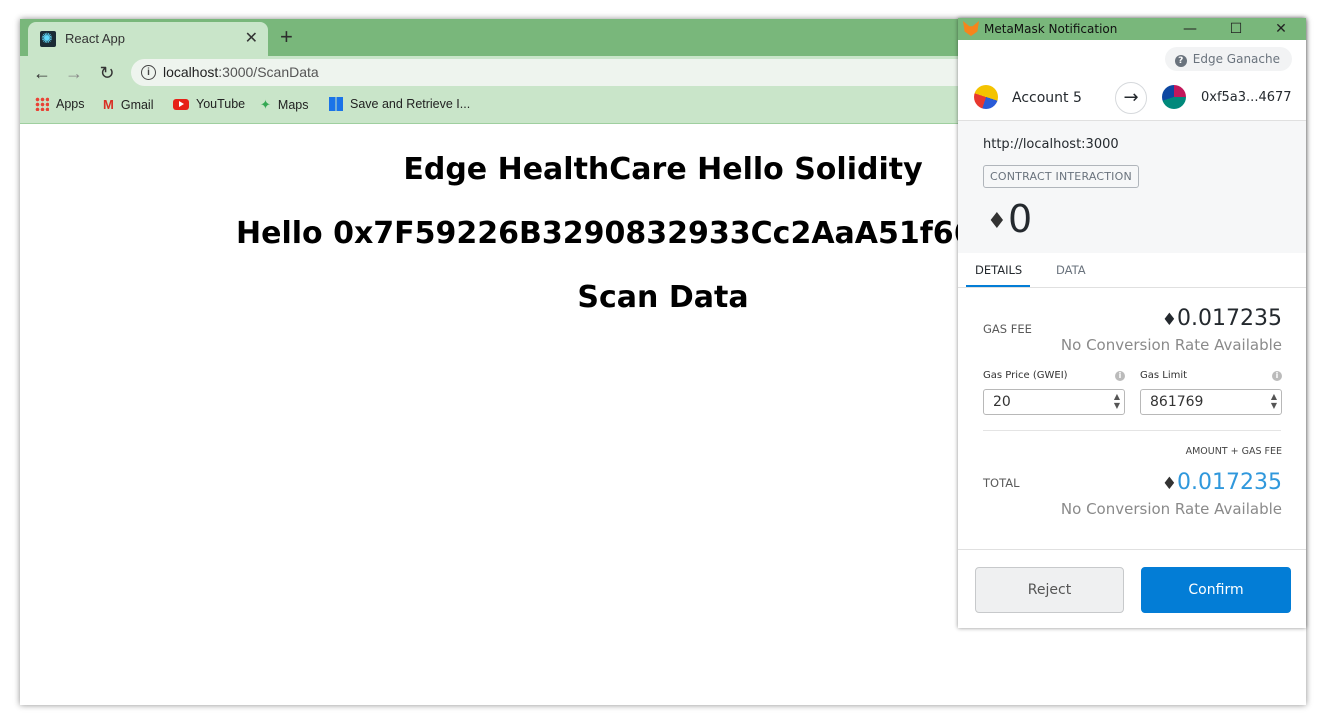  Describe the element at coordinates (1174, 97) in the screenshot. I see `to-account-avatar` at that location.